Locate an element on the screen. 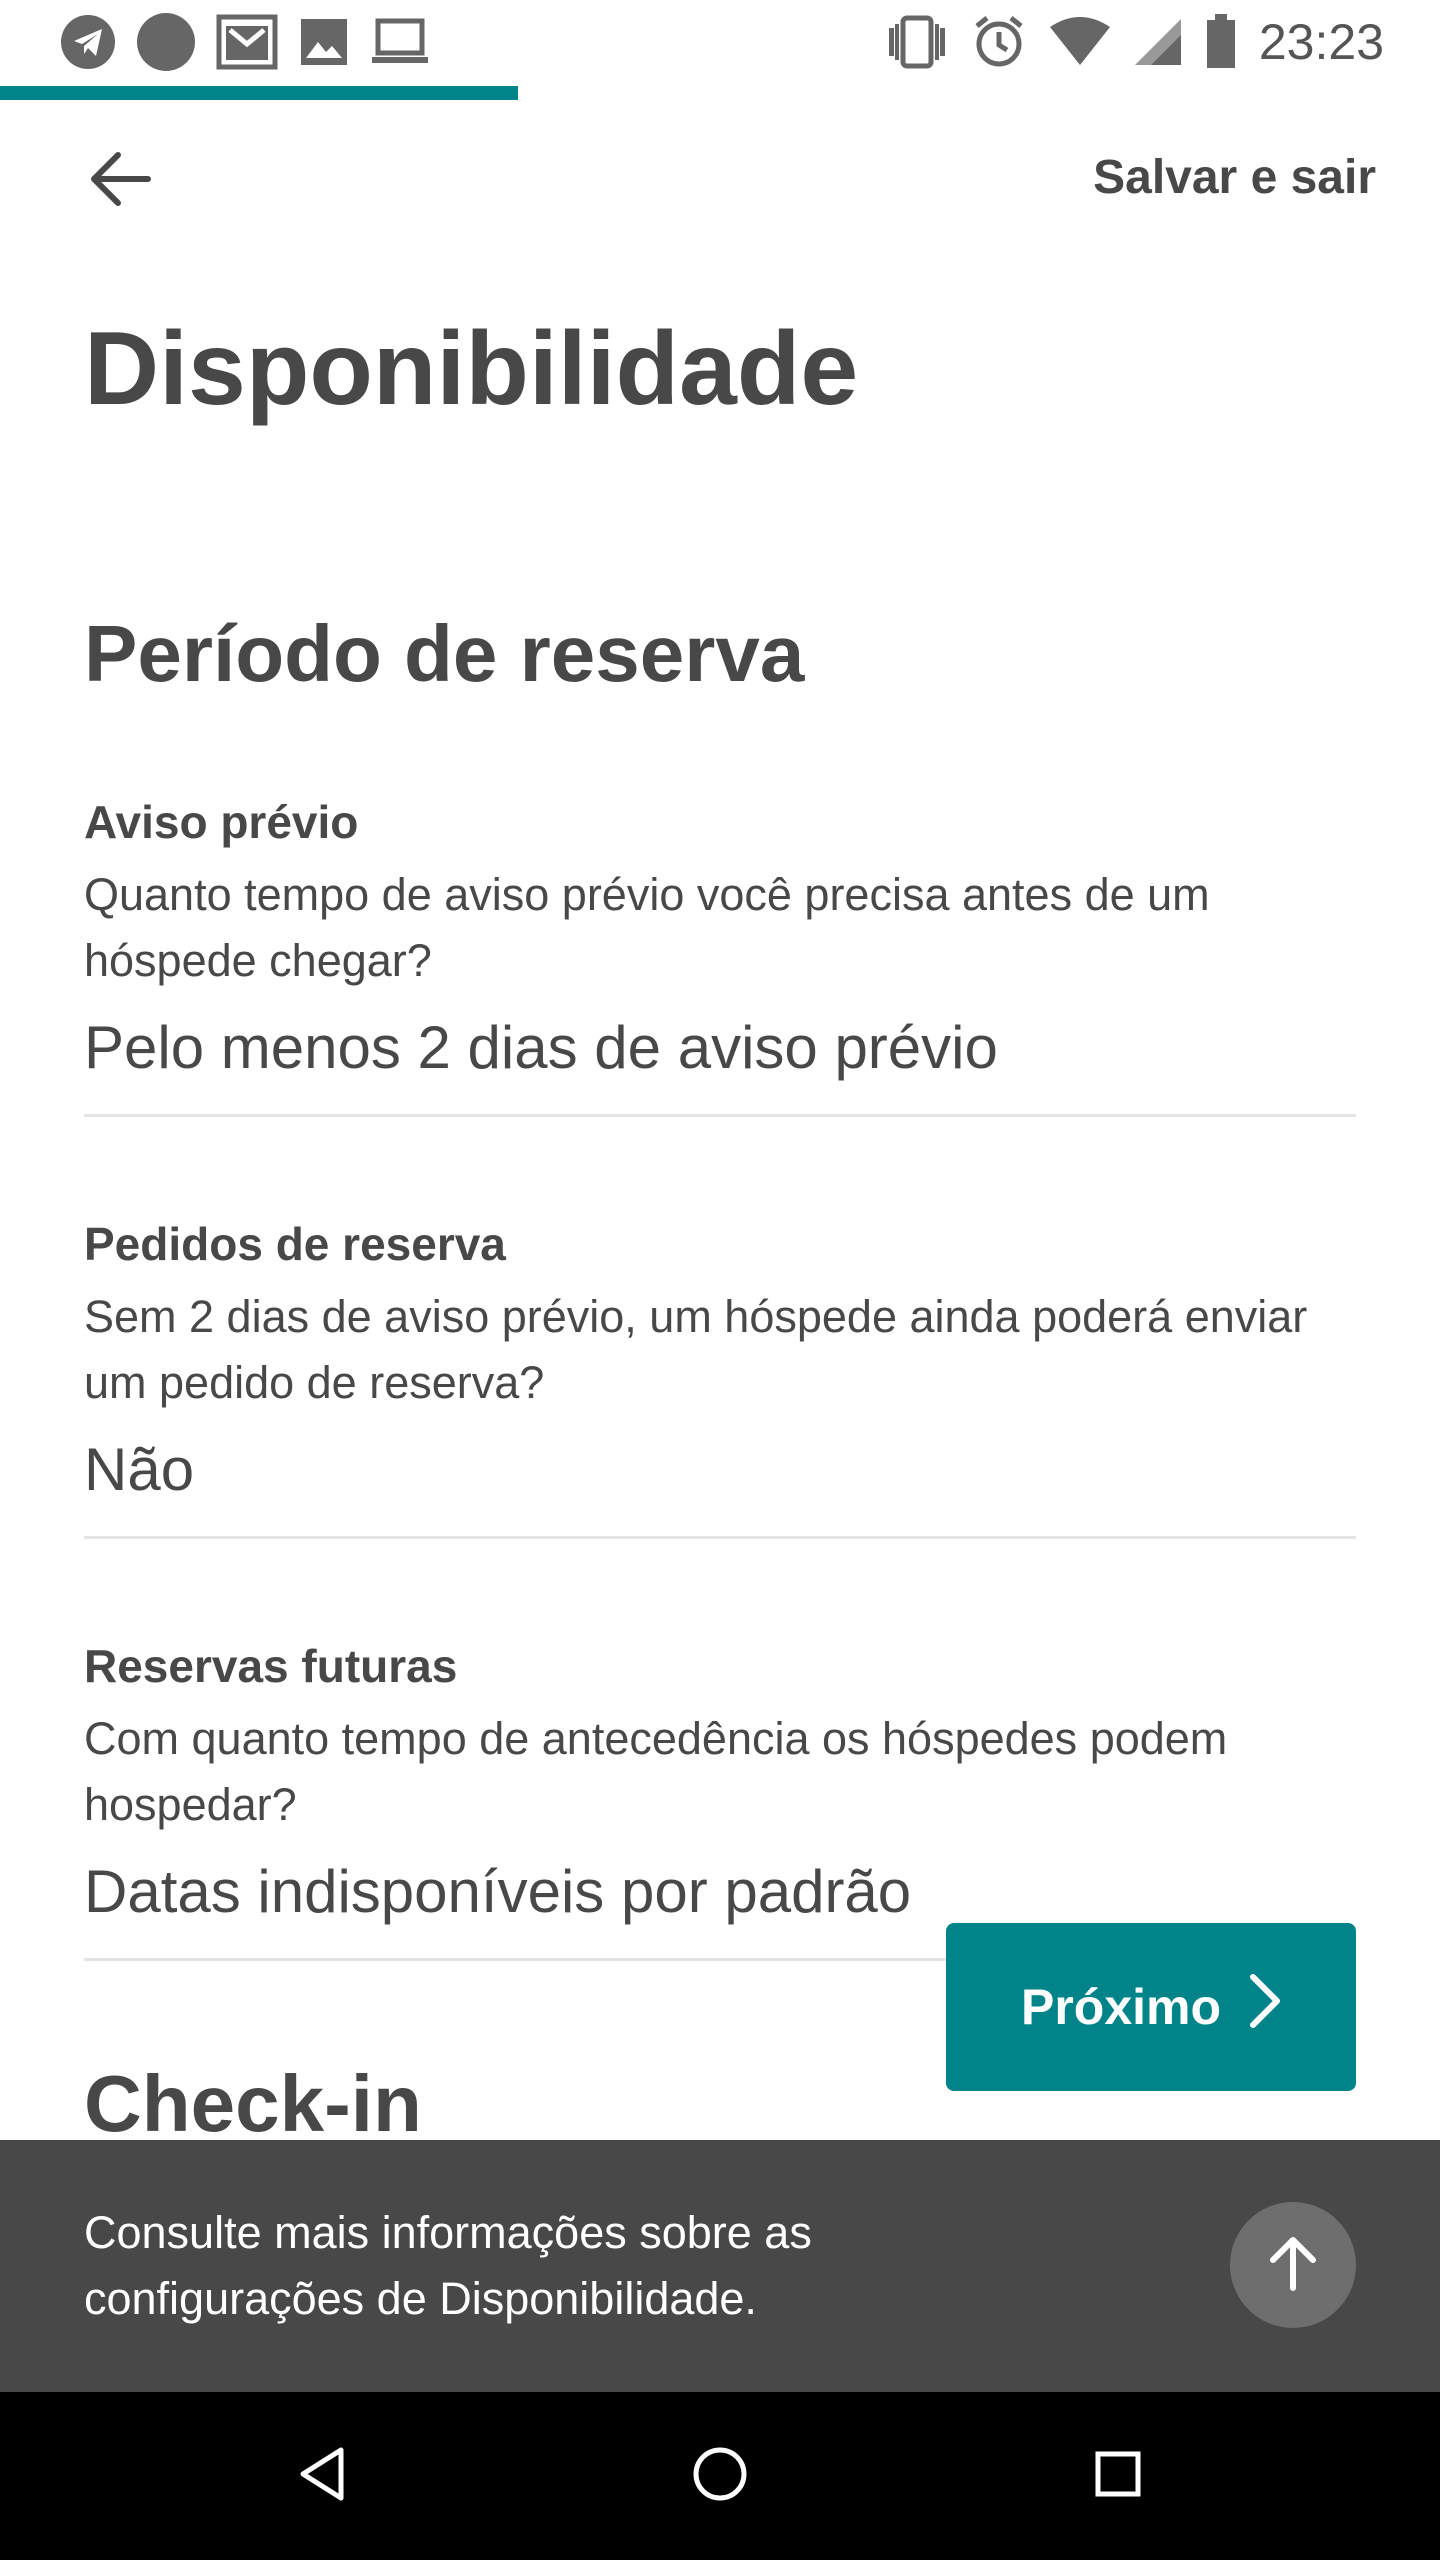 The width and height of the screenshot is (1440, 2560). nav-recents-button is located at coordinates (1118, 2476).